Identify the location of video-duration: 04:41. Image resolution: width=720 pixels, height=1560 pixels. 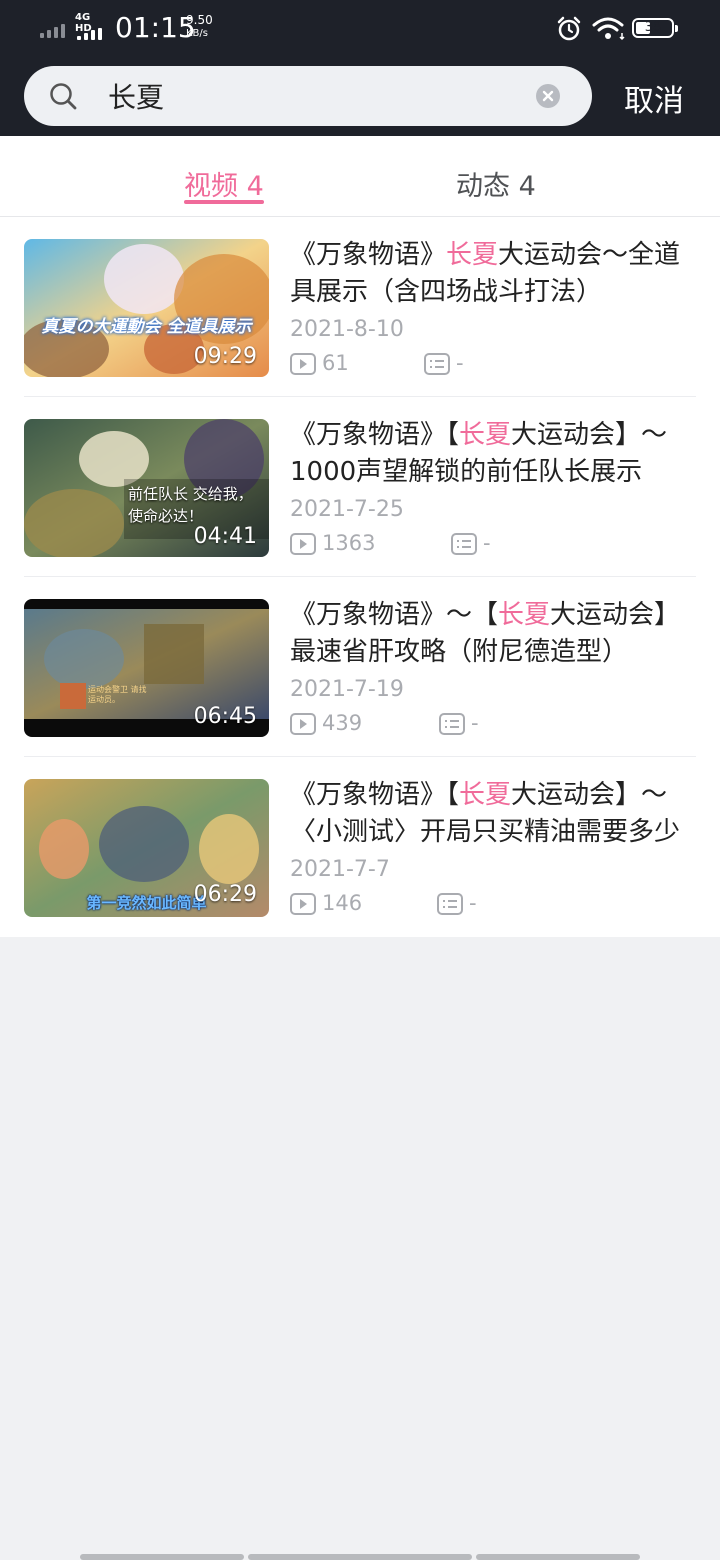
(225, 536).